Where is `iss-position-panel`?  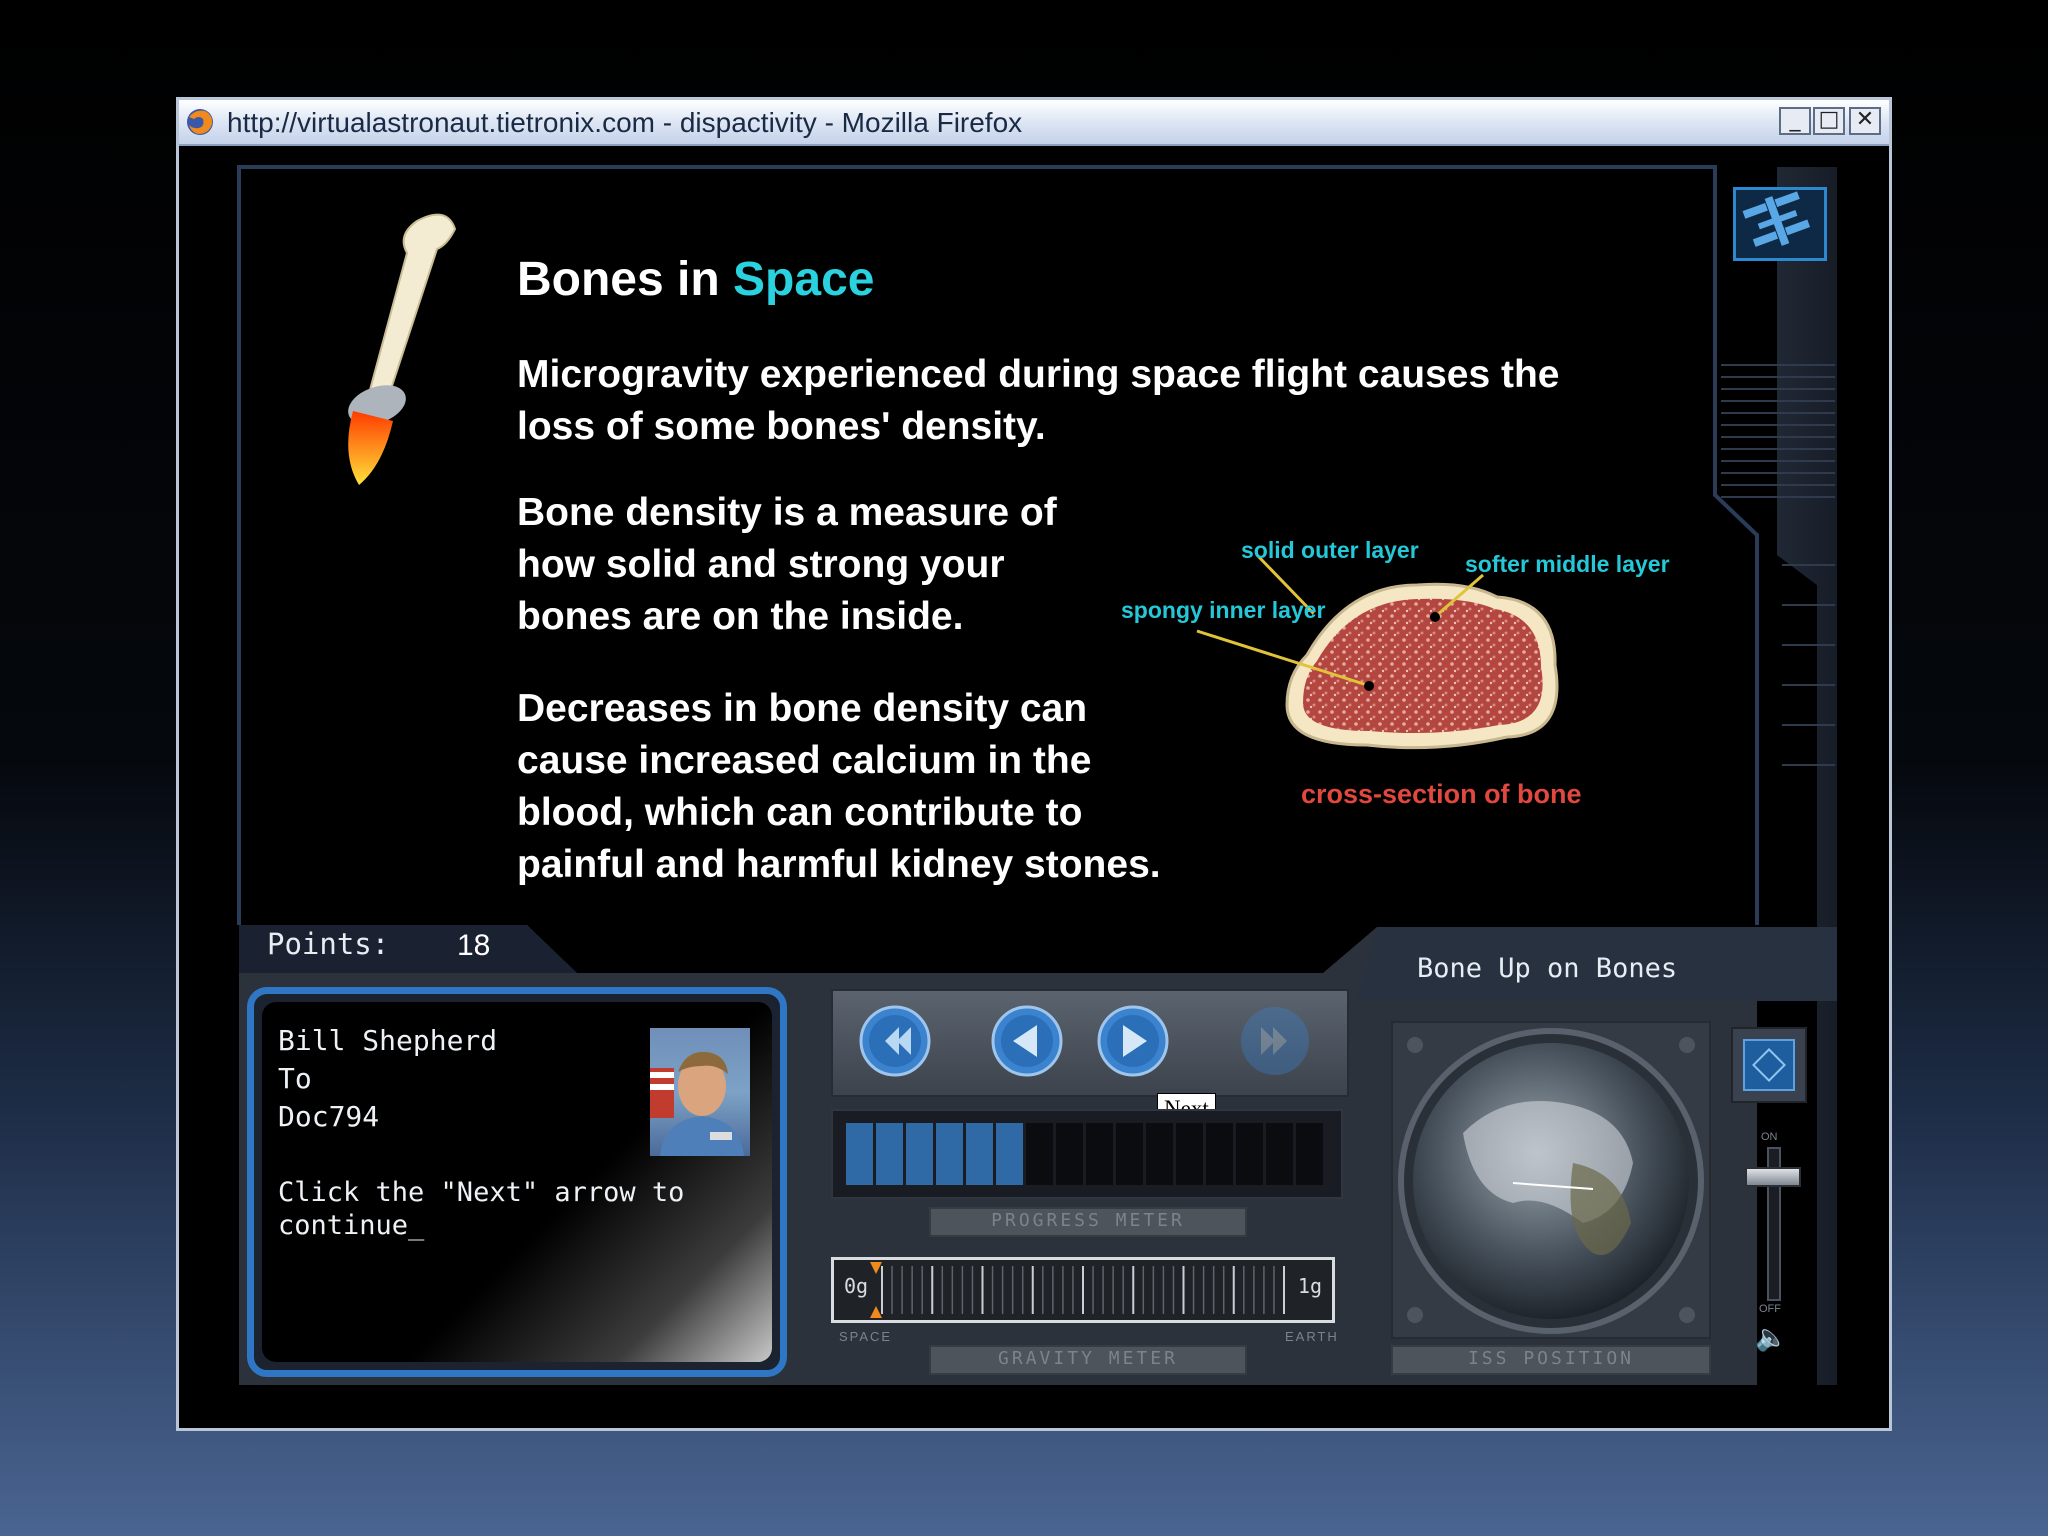 iss-position-panel is located at coordinates (1551, 1180).